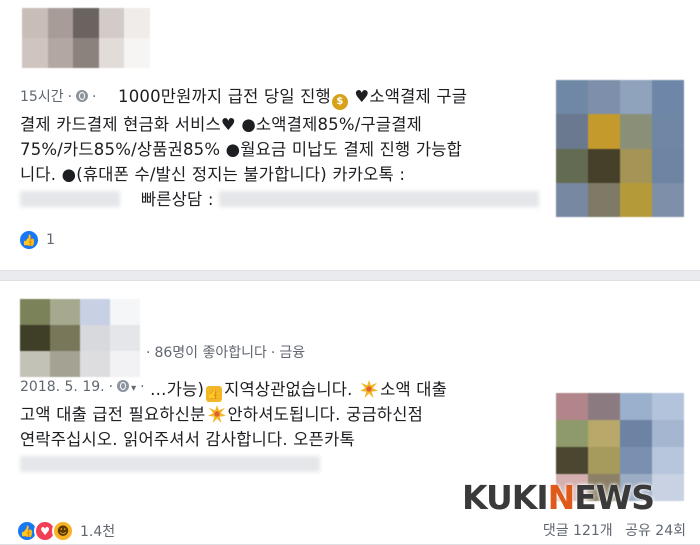 This screenshot has height=545, width=700. I want to click on redacted-line, so click(221, 464).